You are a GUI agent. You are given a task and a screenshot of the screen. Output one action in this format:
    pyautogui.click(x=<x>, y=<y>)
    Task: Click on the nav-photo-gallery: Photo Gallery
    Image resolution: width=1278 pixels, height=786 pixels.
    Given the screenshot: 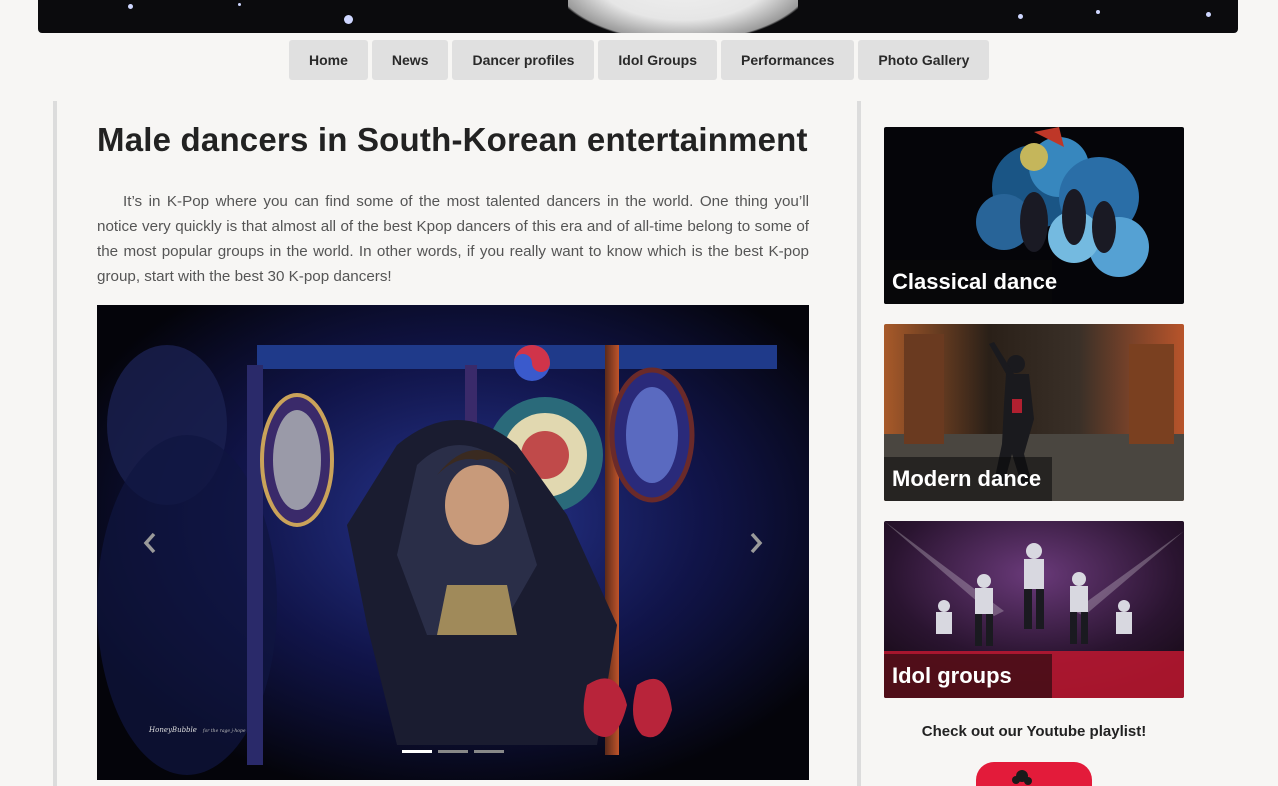 What is the action you would take?
    pyautogui.click(x=924, y=60)
    